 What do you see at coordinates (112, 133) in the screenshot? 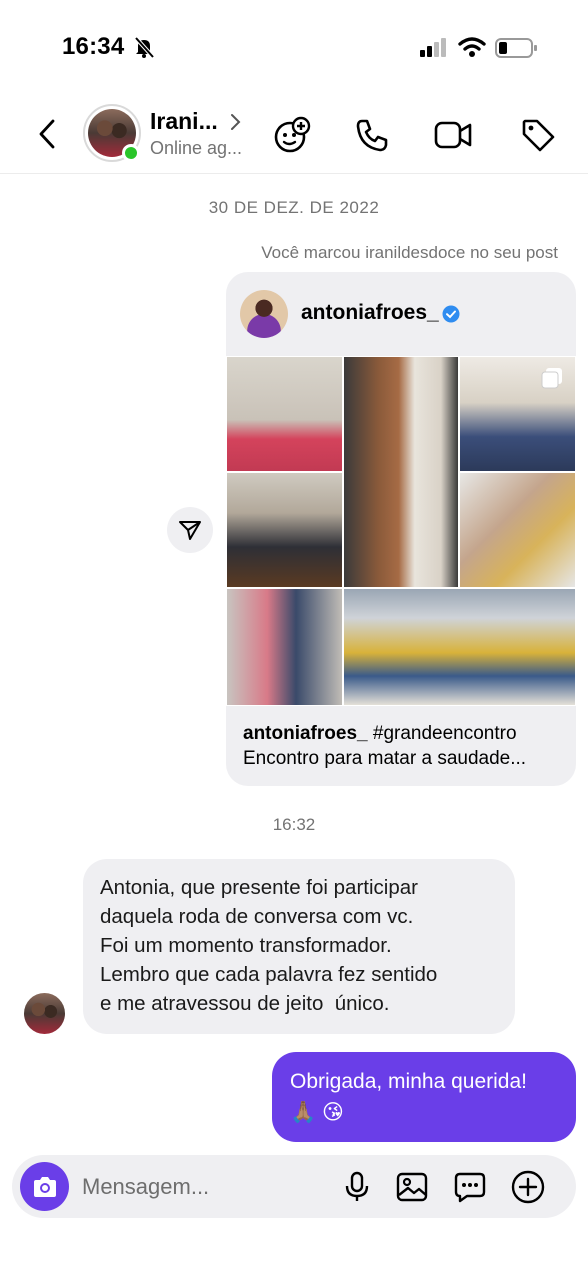
I see `contact-avatar` at bounding box center [112, 133].